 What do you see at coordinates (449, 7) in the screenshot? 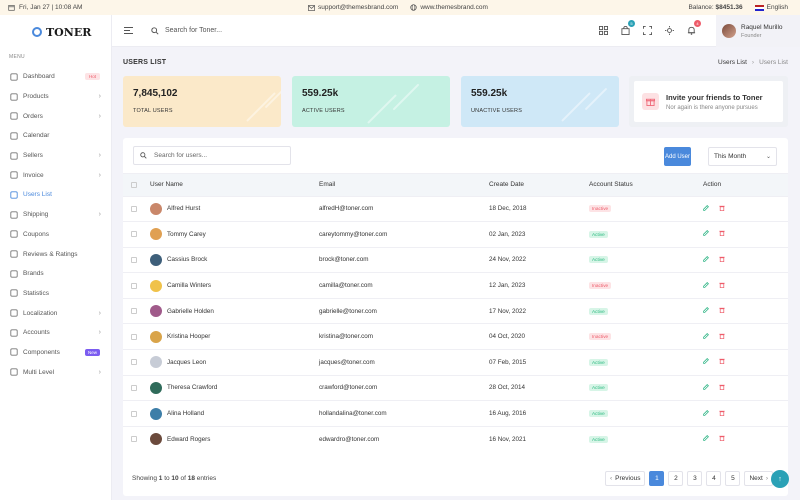
I see `website-link: www.themesbrand.com` at bounding box center [449, 7].